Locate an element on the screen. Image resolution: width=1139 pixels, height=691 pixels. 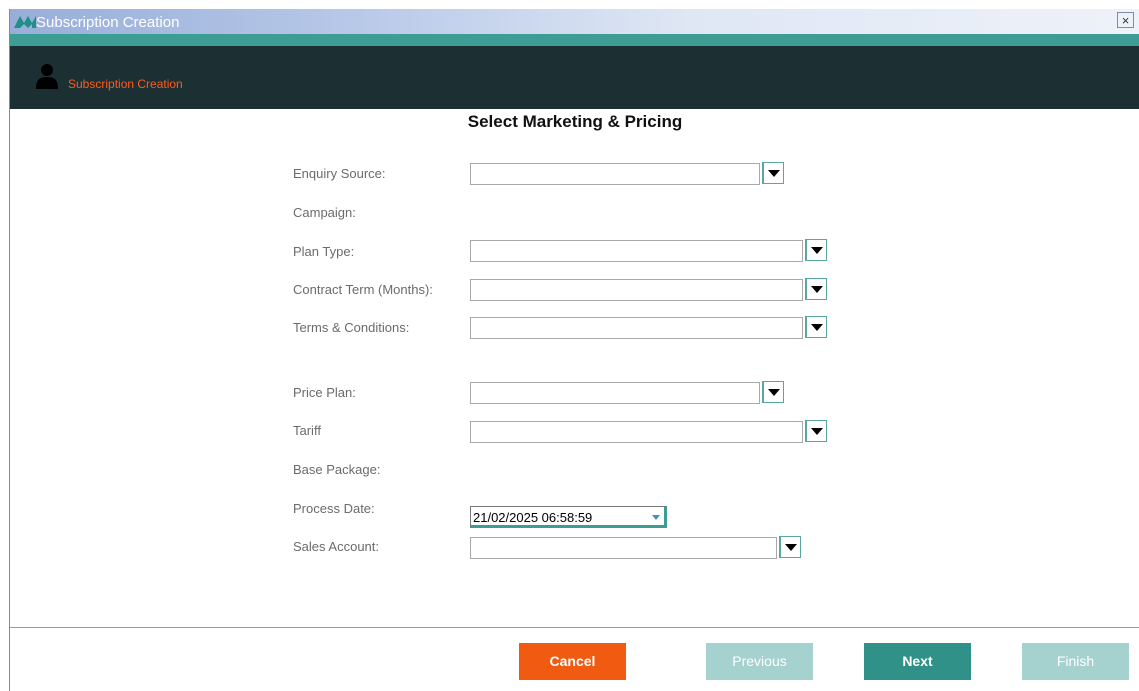
tariff-label: Tariff is located at coordinates (307, 430).